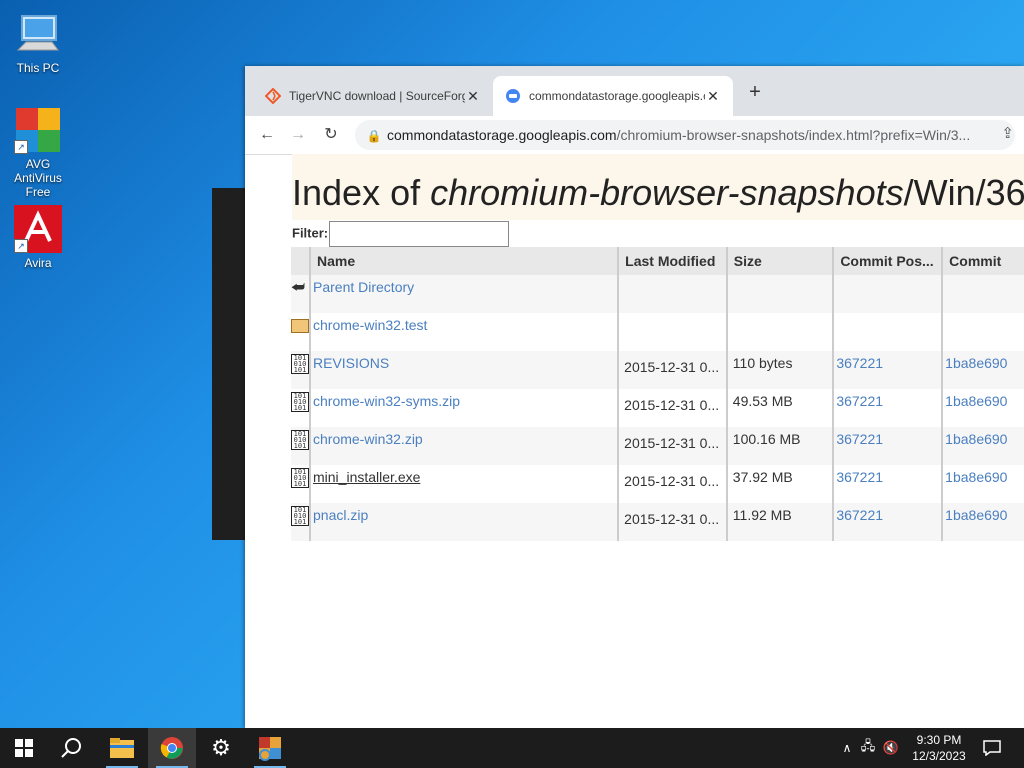  I want to click on clock: 9:30 PM 12/3/2023, so click(939, 748).